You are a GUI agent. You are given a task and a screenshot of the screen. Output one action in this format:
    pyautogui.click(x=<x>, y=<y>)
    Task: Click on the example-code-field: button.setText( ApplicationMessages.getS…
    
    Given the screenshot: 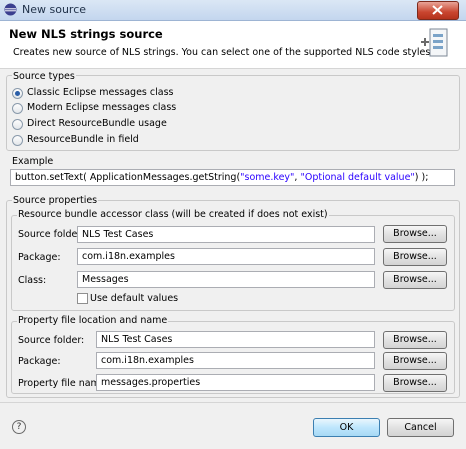 What is the action you would take?
    pyautogui.click(x=232, y=177)
    